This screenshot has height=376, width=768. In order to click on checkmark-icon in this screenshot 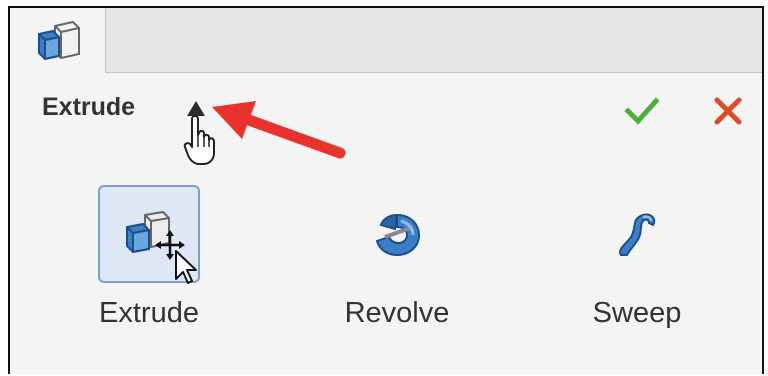, I will do `click(642, 111)`.